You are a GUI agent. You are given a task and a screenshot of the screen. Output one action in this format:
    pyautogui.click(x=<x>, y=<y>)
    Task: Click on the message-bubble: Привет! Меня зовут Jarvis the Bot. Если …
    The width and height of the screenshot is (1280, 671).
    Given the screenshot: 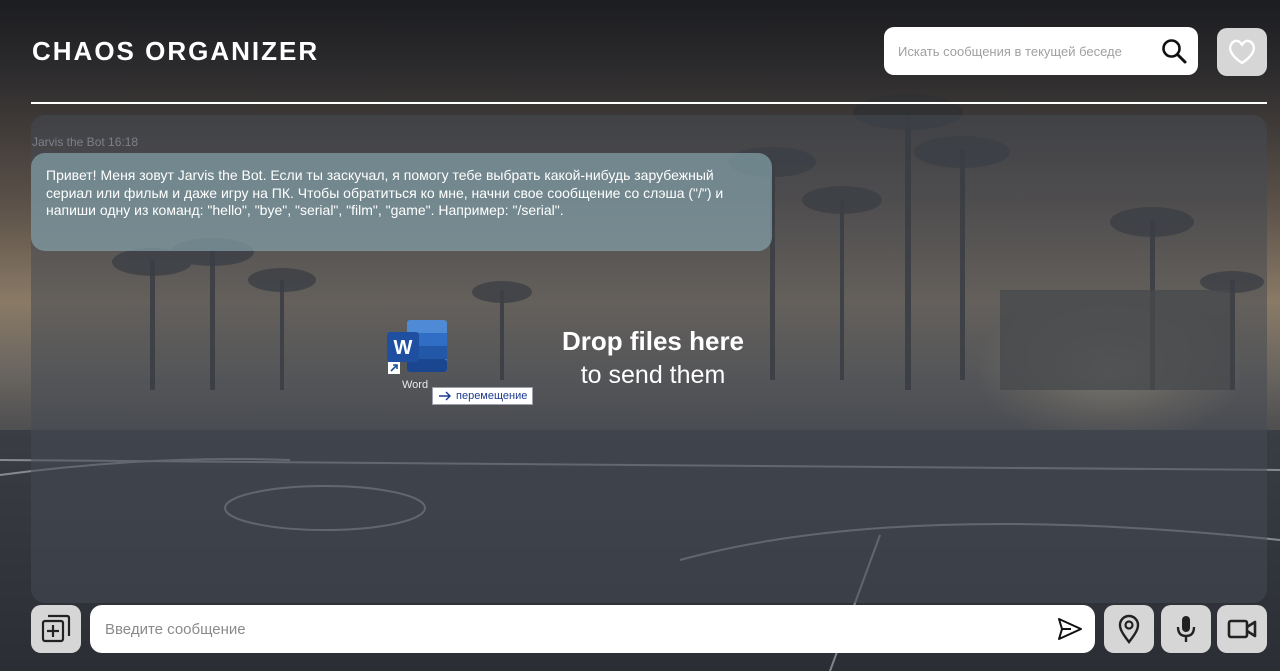 What is the action you would take?
    pyautogui.click(x=401, y=202)
    